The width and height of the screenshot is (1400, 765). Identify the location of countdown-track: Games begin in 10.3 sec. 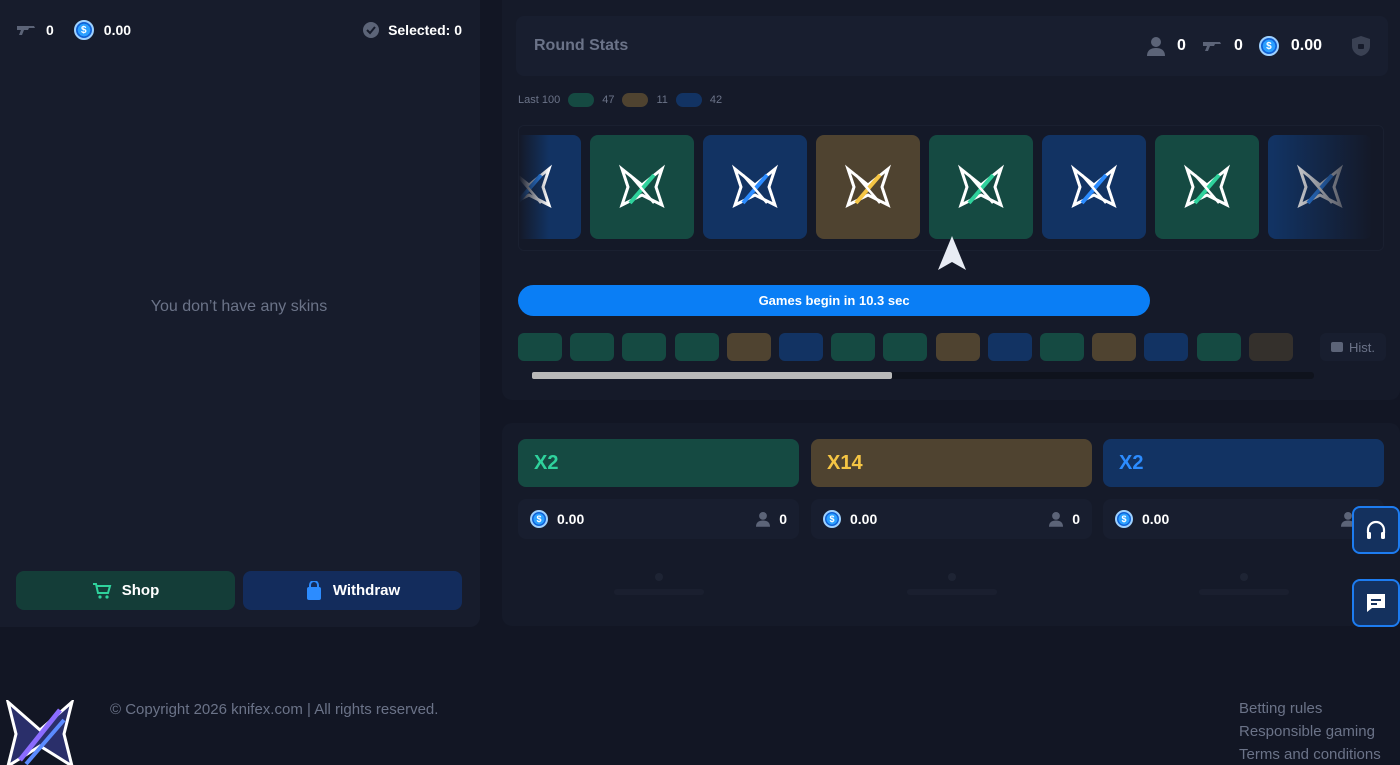
(951, 300).